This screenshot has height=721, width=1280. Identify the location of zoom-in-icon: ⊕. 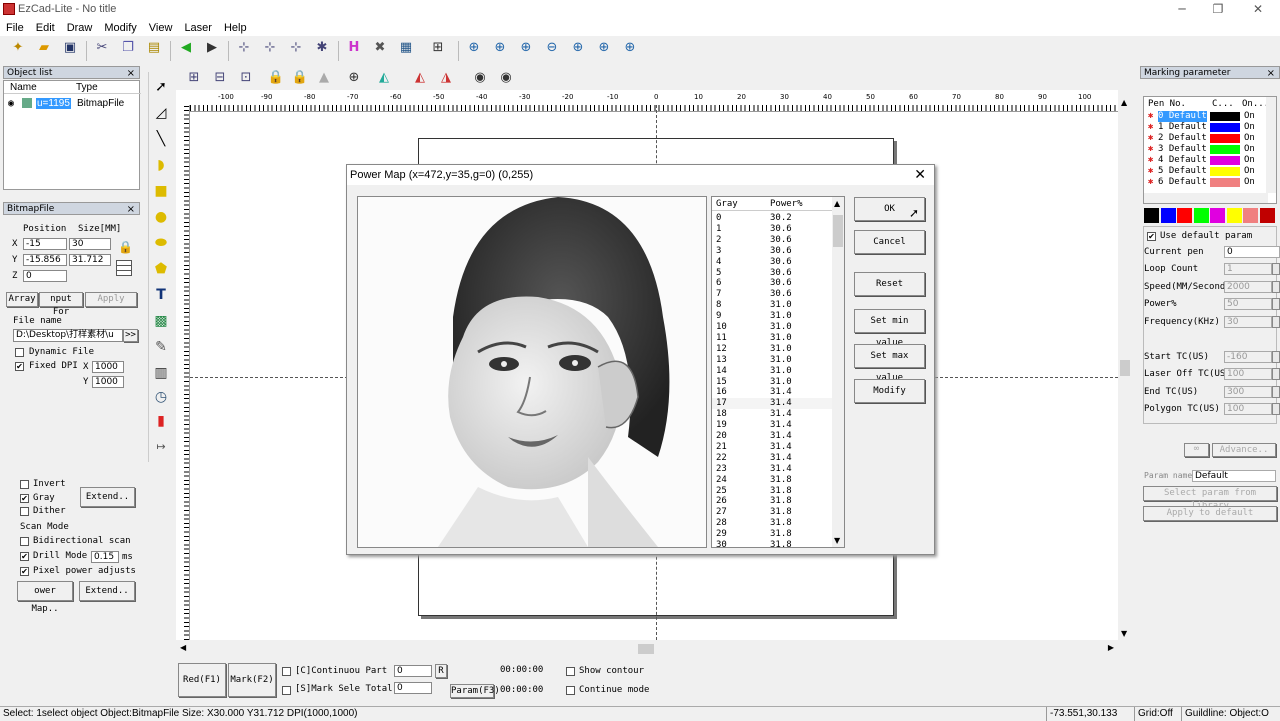
(500, 48).